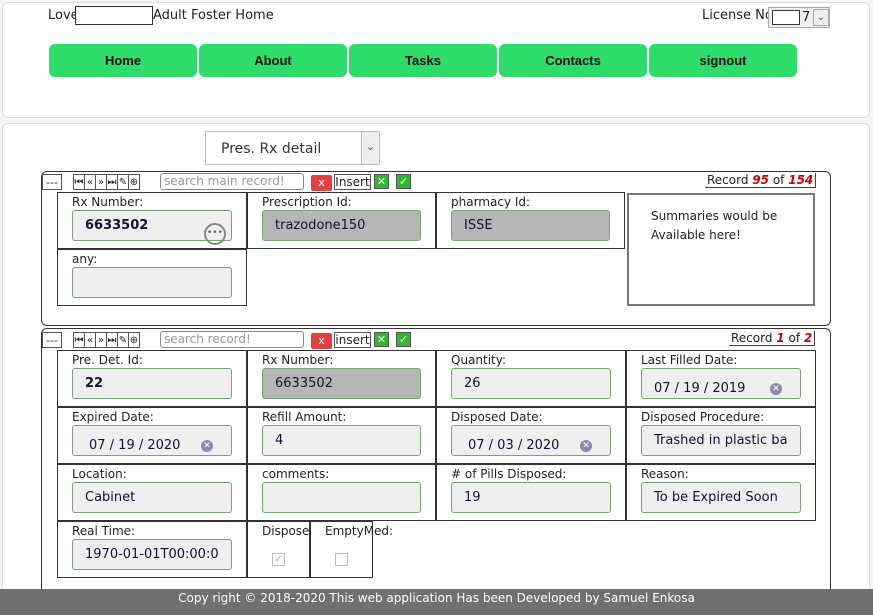 This screenshot has height=615, width=873. I want to click on delete-main-button: x, so click(321, 183).